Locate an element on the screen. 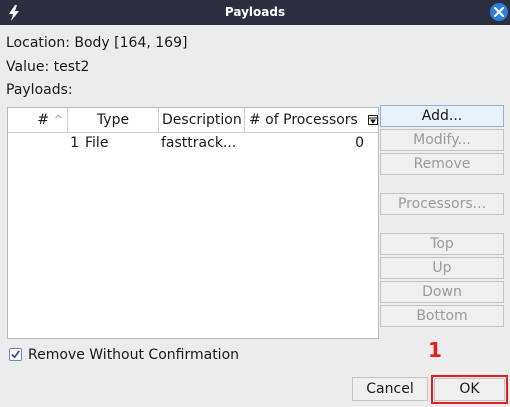  cancel-button: Cancel is located at coordinates (390, 389).